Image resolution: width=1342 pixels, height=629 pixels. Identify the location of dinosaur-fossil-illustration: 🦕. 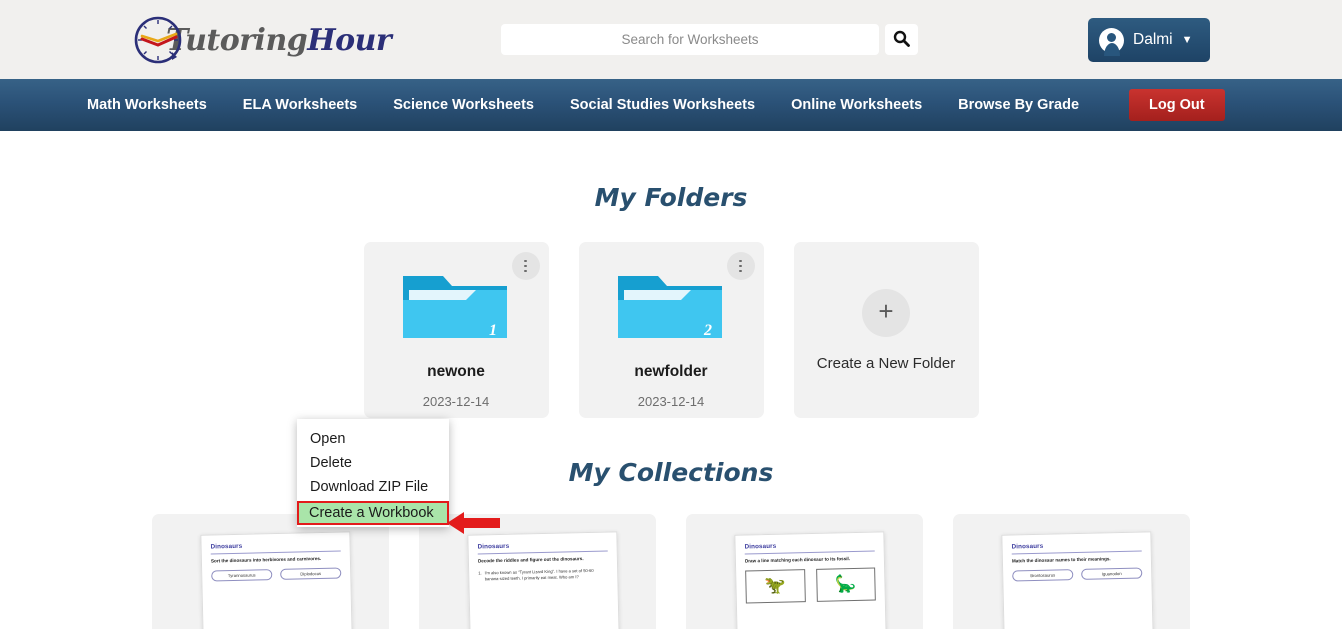
(845, 584).